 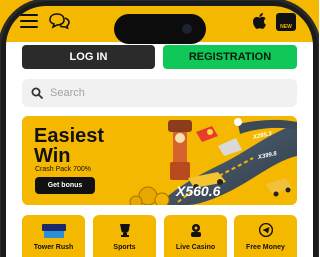 What do you see at coordinates (53, 230) in the screenshot?
I see `tower-rush-logo-icon` at bounding box center [53, 230].